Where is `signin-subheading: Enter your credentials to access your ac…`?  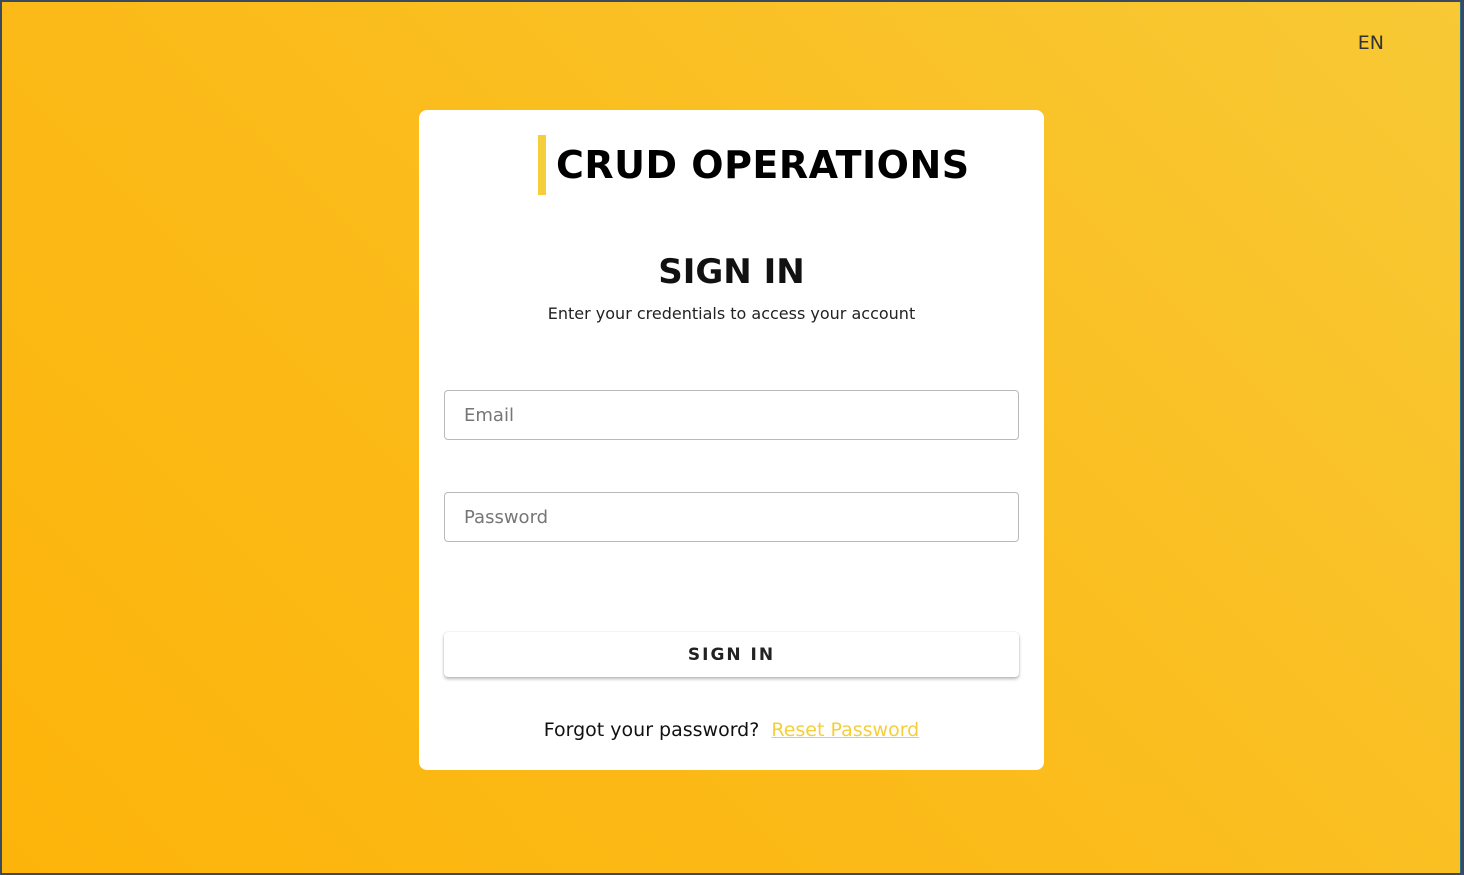 signin-subheading: Enter your credentials to access your ac… is located at coordinates (731, 313).